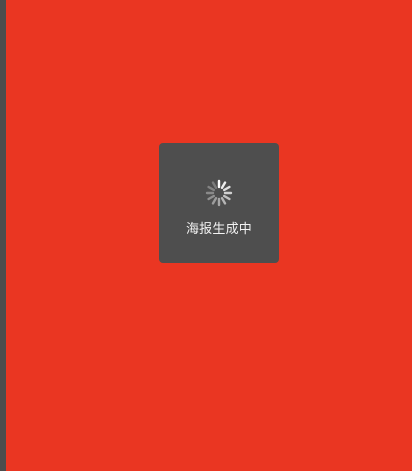 The width and height of the screenshot is (412, 471). Describe the element at coordinates (219, 193) in the screenshot. I see `loading-spinner-icon` at that location.